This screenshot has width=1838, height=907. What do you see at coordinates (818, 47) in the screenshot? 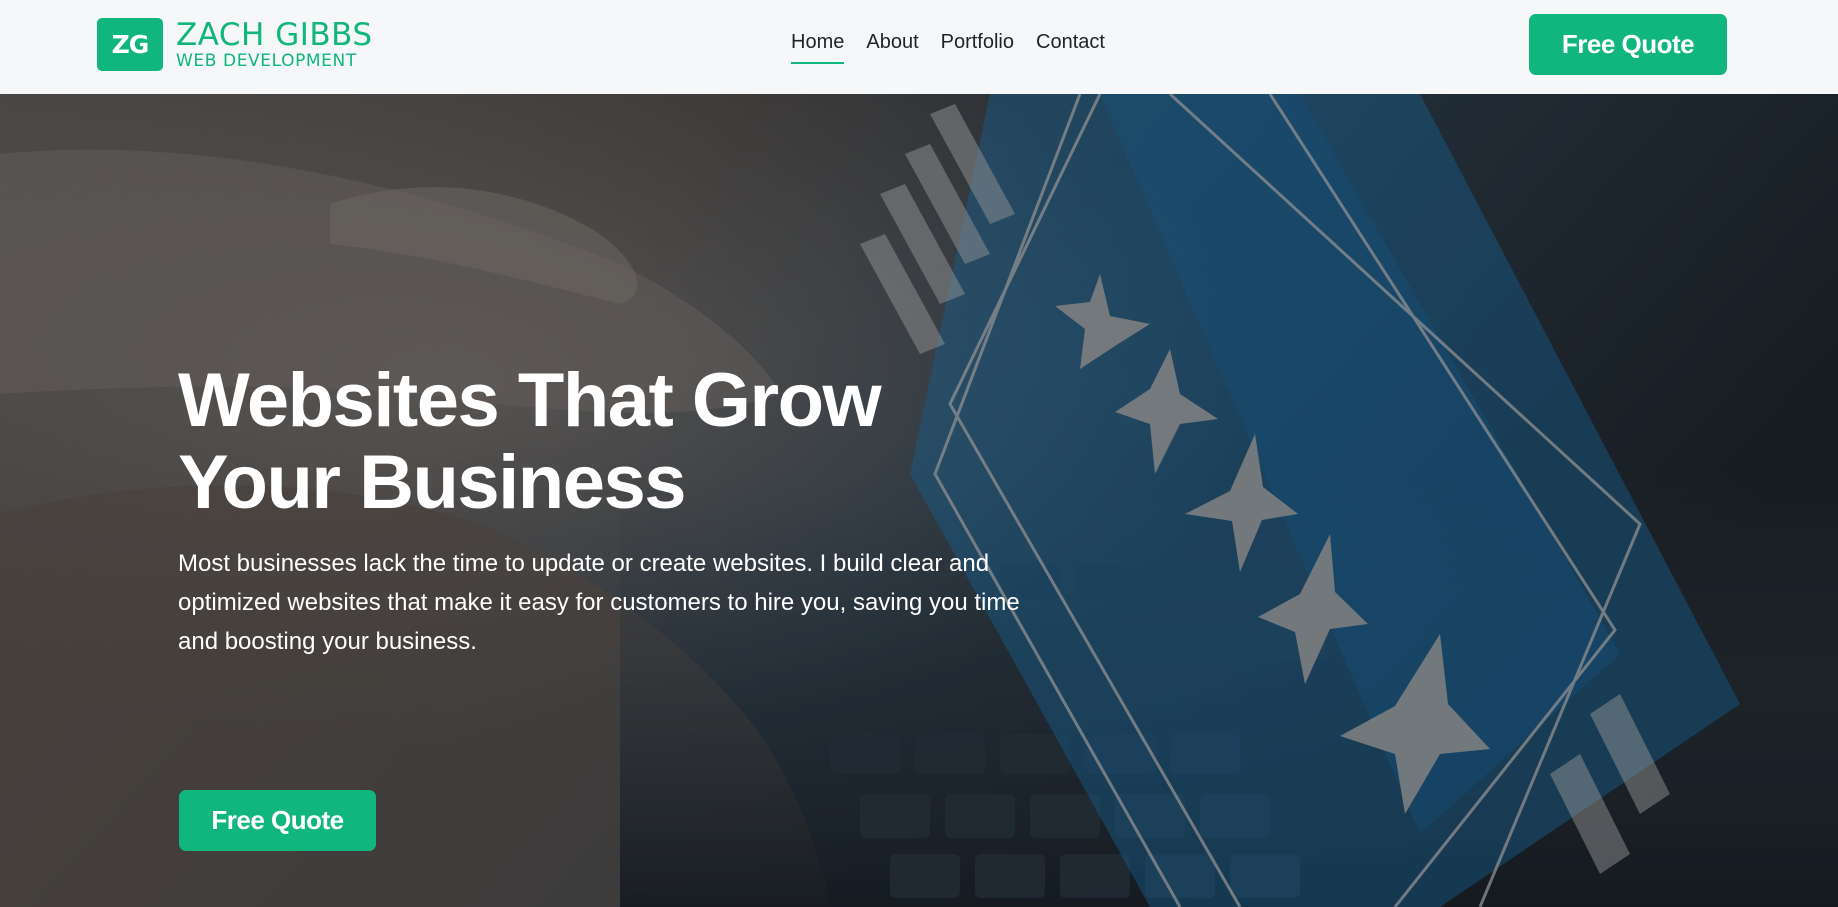
I see `nav-home: Home` at bounding box center [818, 47].